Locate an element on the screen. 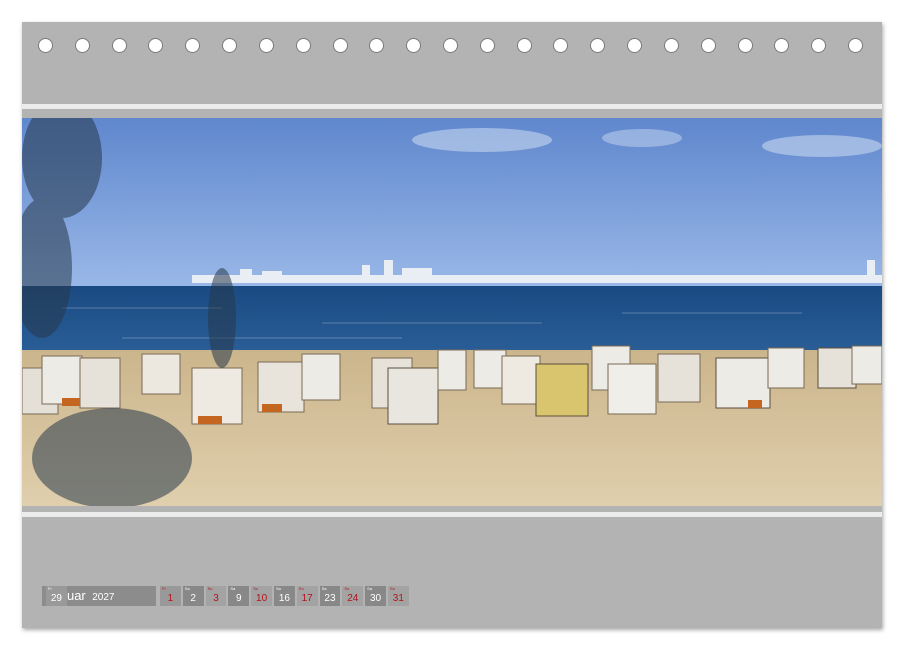 Image resolution: width=902 pixels, height=648 pixels. day-cell: Sa 2 is located at coordinates (193, 596).